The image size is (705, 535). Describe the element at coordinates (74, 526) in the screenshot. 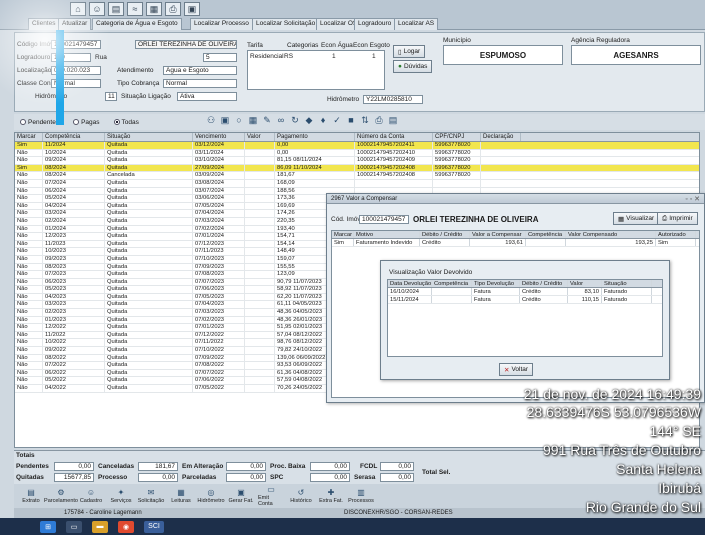

I see `task-view-icon: ▭` at that location.